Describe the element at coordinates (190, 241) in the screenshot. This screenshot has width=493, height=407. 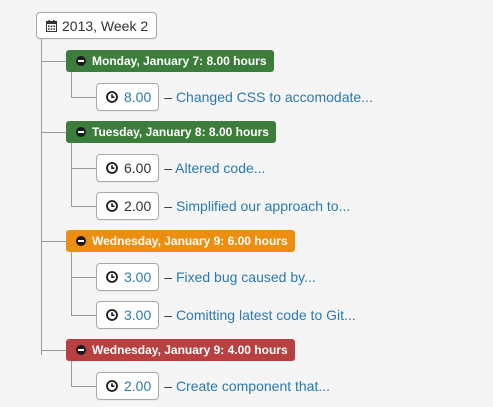
I see `day-label: Wednesday, January 9: 6.00 hours` at that location.